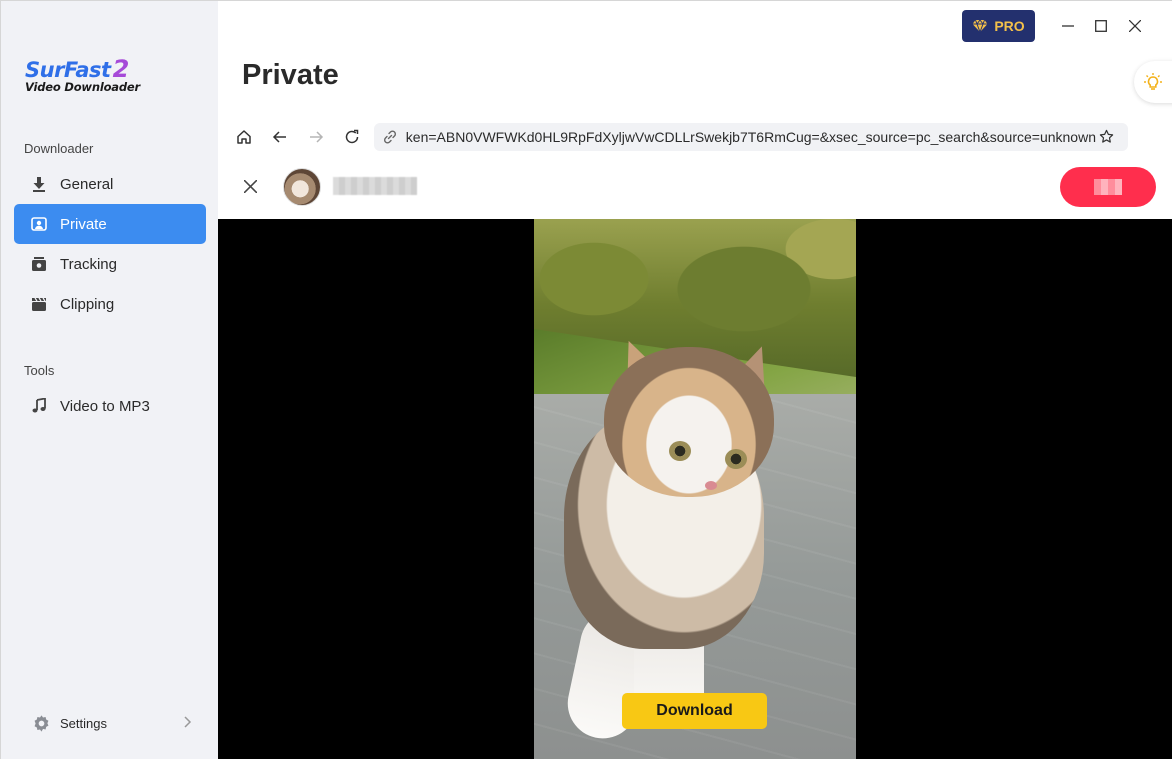 This screenshot has width=1172, height=759. What do you see at coordinates (39, 184) in the screenshot?
I see `download-arrow-icon` at bounding box center [39, 184].